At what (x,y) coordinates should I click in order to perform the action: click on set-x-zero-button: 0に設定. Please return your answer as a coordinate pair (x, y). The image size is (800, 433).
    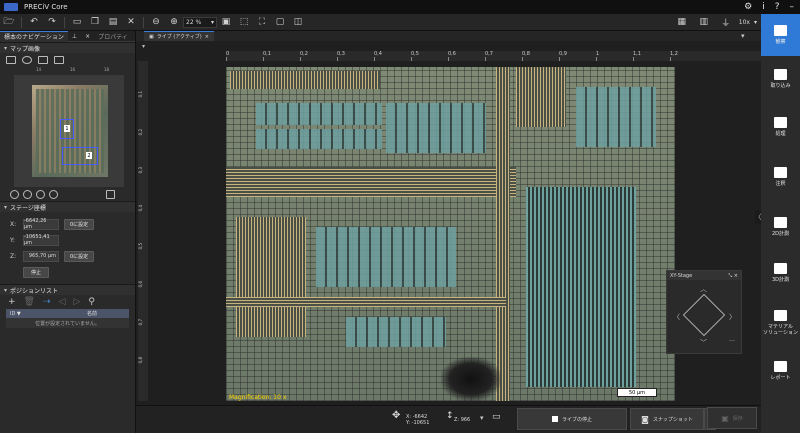
    Looking at the image, I should click on (79, 224).